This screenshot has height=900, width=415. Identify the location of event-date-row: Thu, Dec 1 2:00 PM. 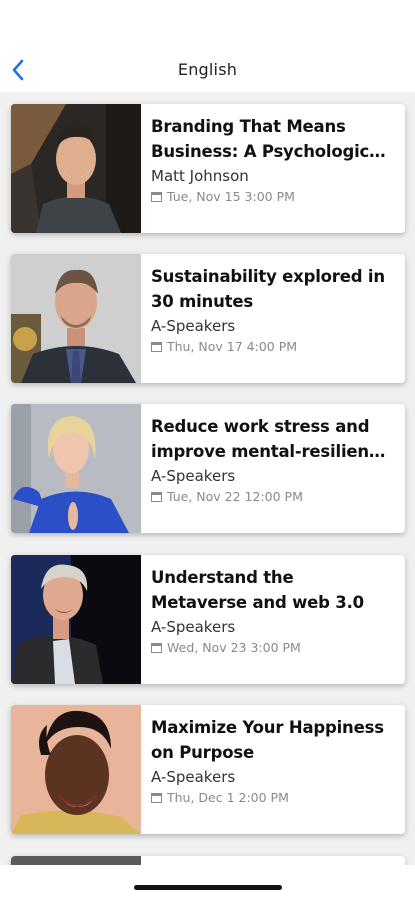
(271, 797).